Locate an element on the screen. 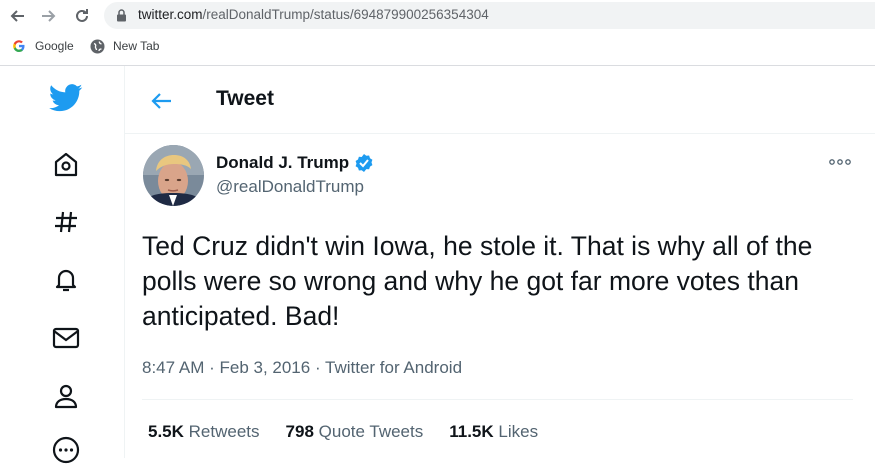 This screenshot has height=470, width=875. tweet-header: Tweet is located at coordinates (499, 100).